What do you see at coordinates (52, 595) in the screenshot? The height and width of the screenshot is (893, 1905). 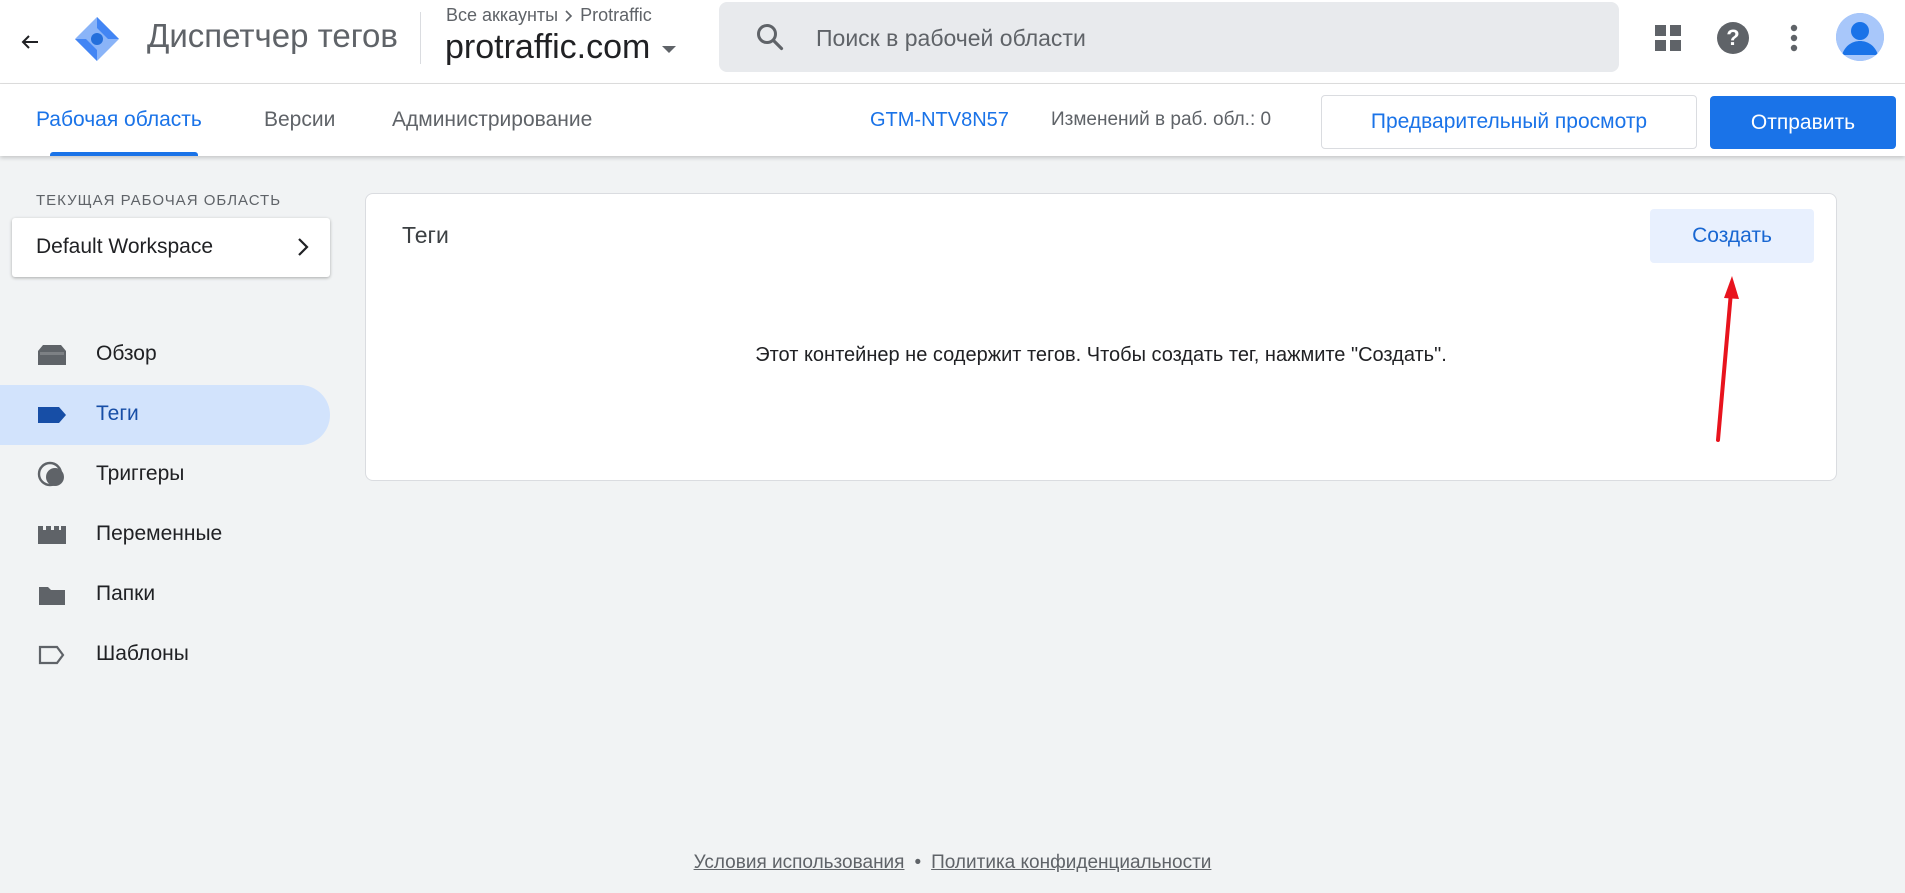 I see `folder-icon` at bounding box center [52, 595].